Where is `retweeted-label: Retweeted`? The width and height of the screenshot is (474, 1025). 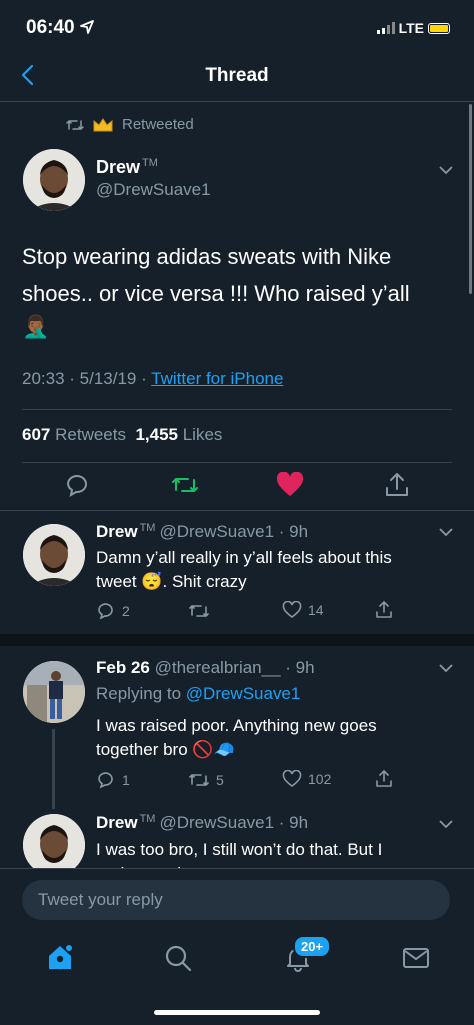 retweeted-label: Retweeted is located at coordinates (158, 124).